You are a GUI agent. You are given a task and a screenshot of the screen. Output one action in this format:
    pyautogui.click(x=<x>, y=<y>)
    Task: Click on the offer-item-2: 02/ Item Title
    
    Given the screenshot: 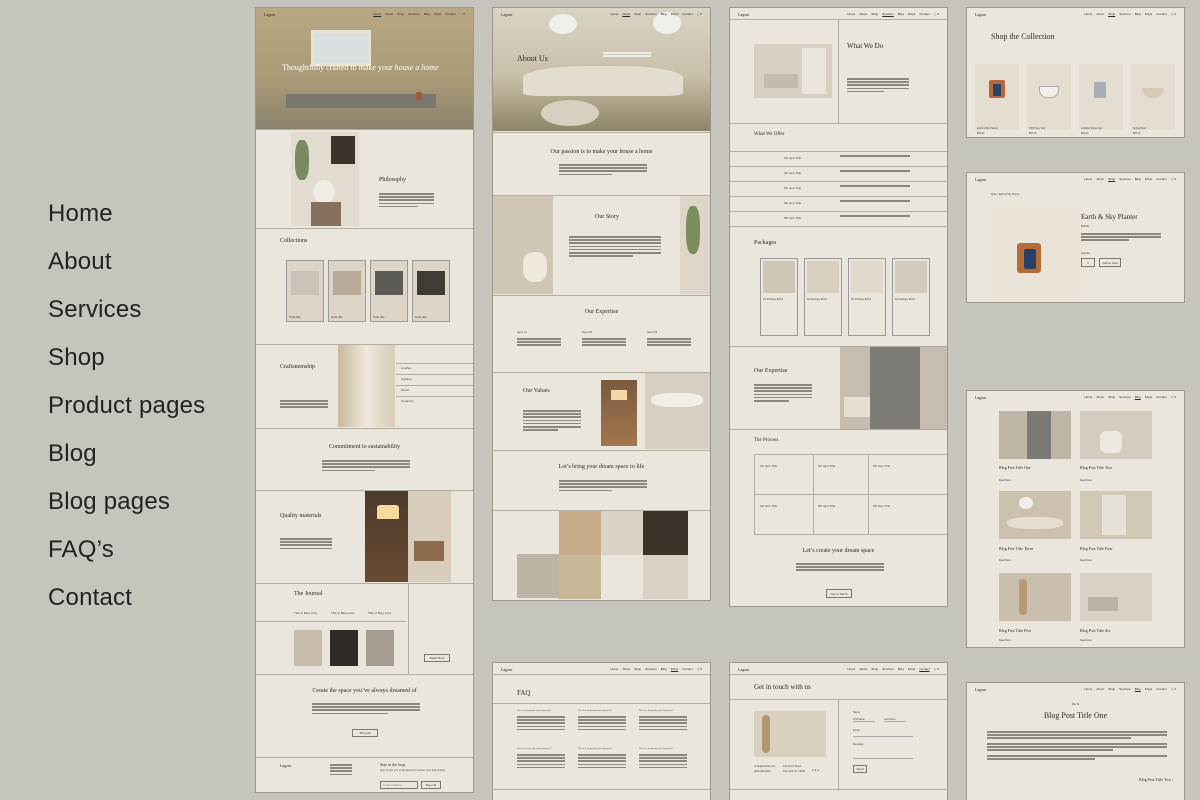 What is the action you would take?
    pyautogui.click(x=792, y=173)
    